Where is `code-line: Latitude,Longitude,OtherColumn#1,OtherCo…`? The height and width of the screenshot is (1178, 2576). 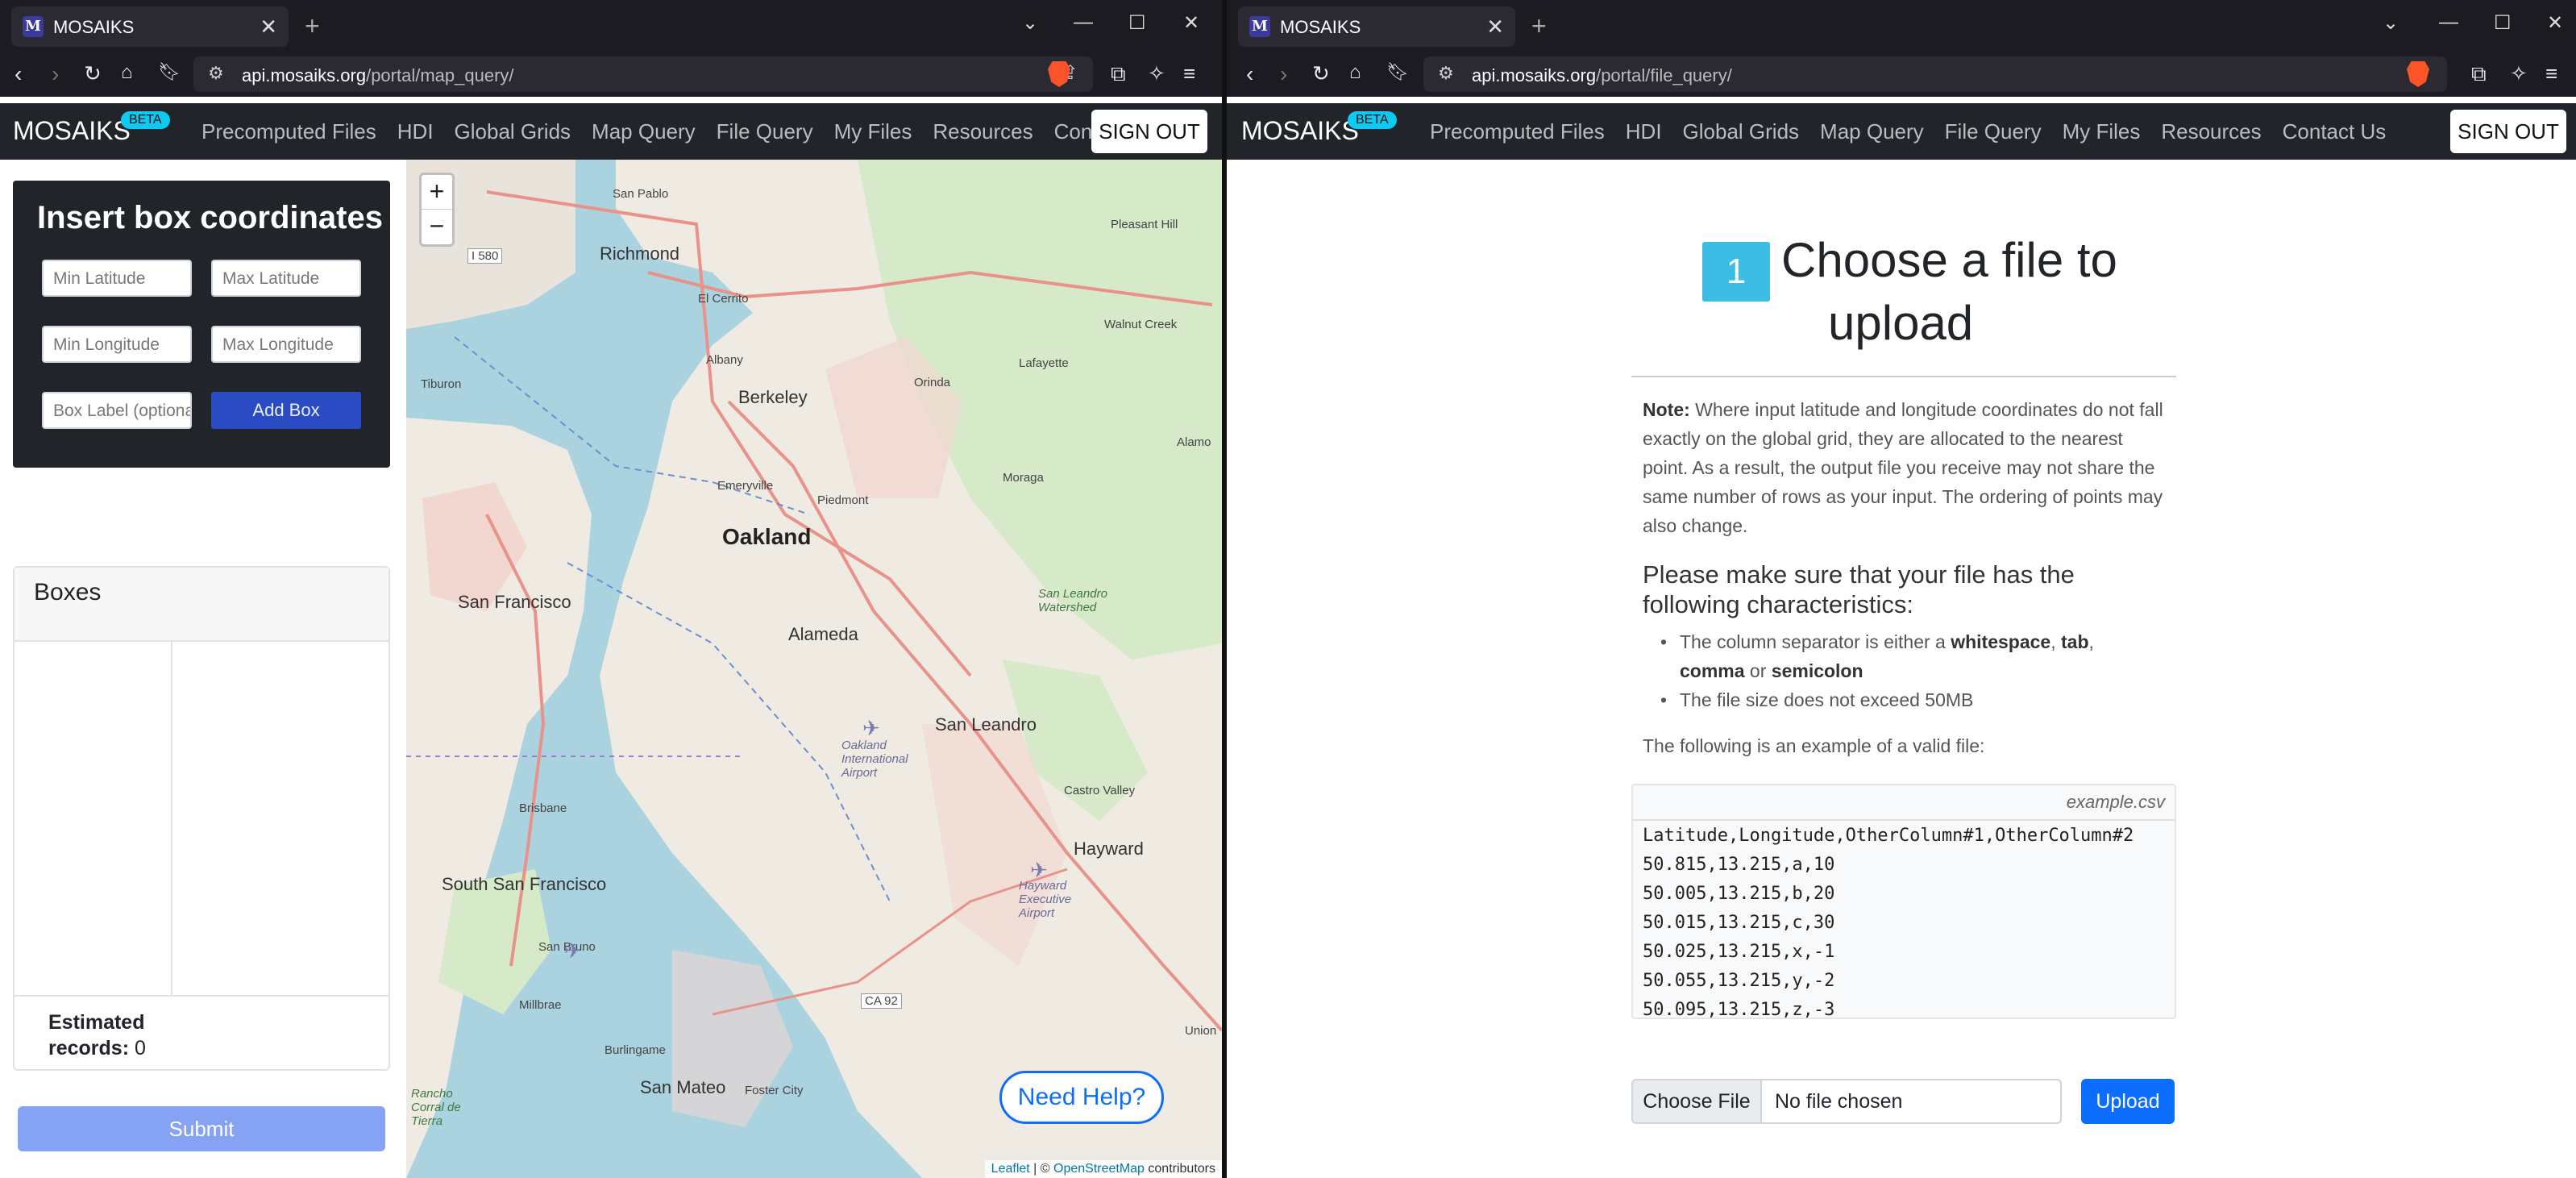 code-line: Latitude,Longitude,OtherColumn#1,OtherCo… is located at coordinates (1888, 836).